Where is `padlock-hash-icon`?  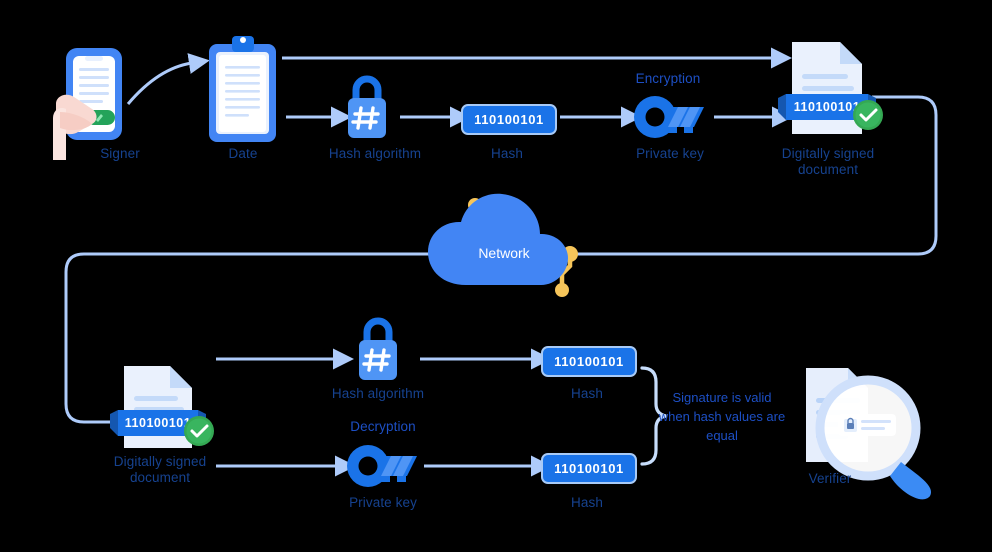
padlock-hash-icon is located at coordinates (367, 106).